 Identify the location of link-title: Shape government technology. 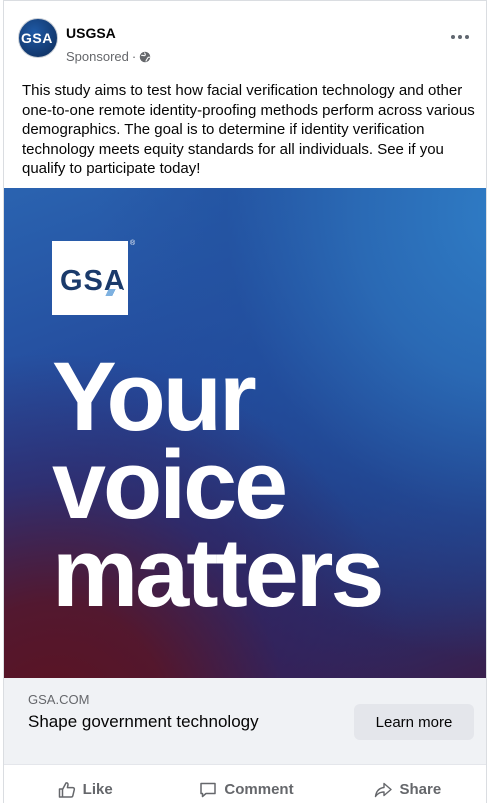
(143, 722).